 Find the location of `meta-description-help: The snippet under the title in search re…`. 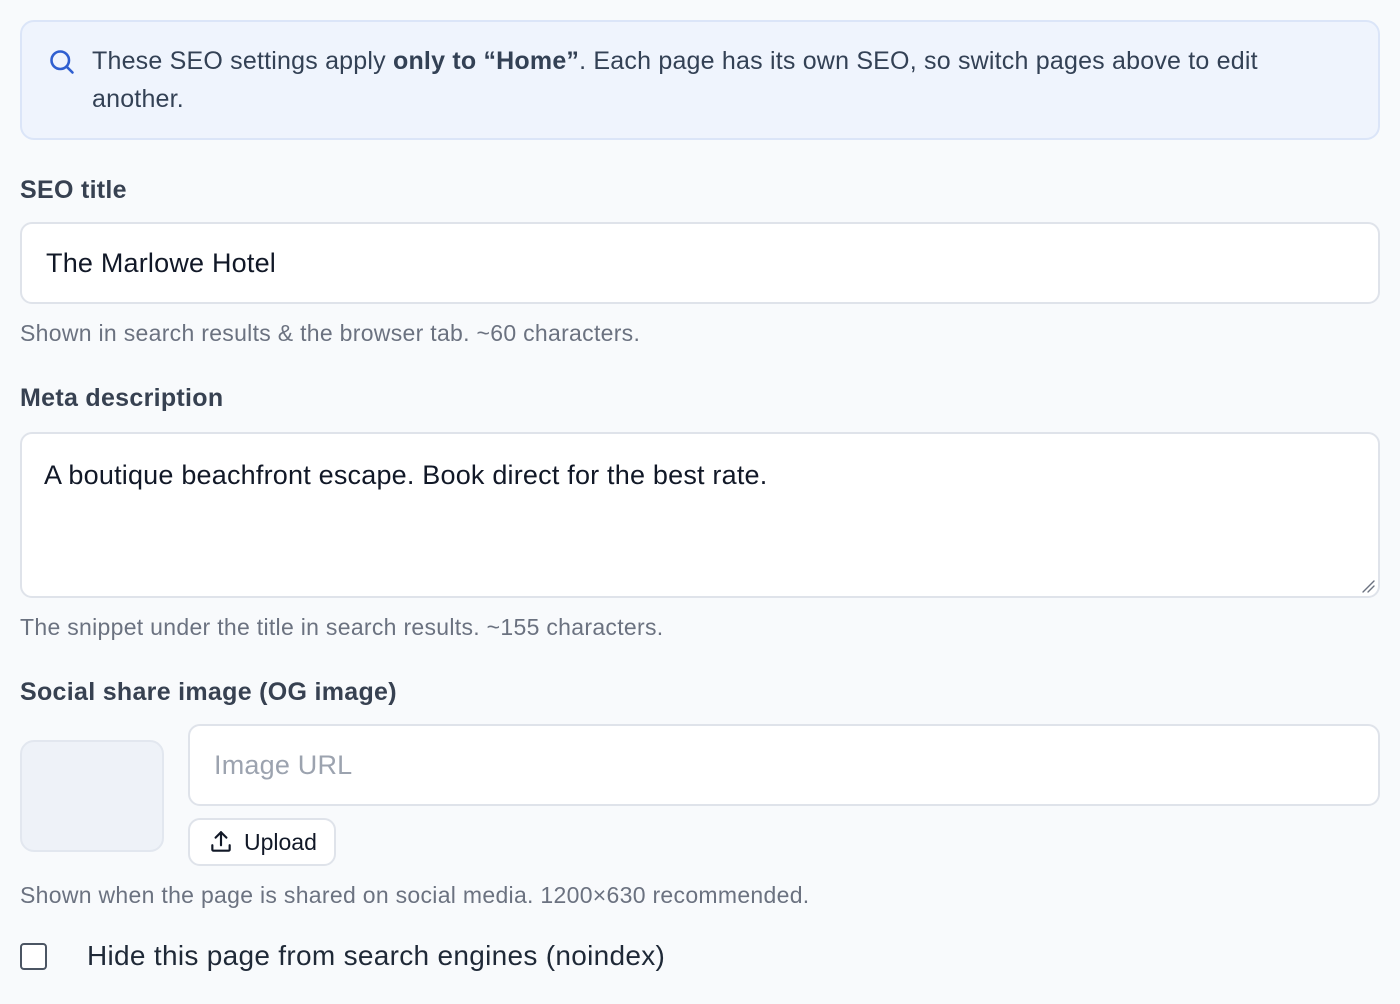

meta-description-help: The snippet under the title in search re… is located at coordinates (342, 627).